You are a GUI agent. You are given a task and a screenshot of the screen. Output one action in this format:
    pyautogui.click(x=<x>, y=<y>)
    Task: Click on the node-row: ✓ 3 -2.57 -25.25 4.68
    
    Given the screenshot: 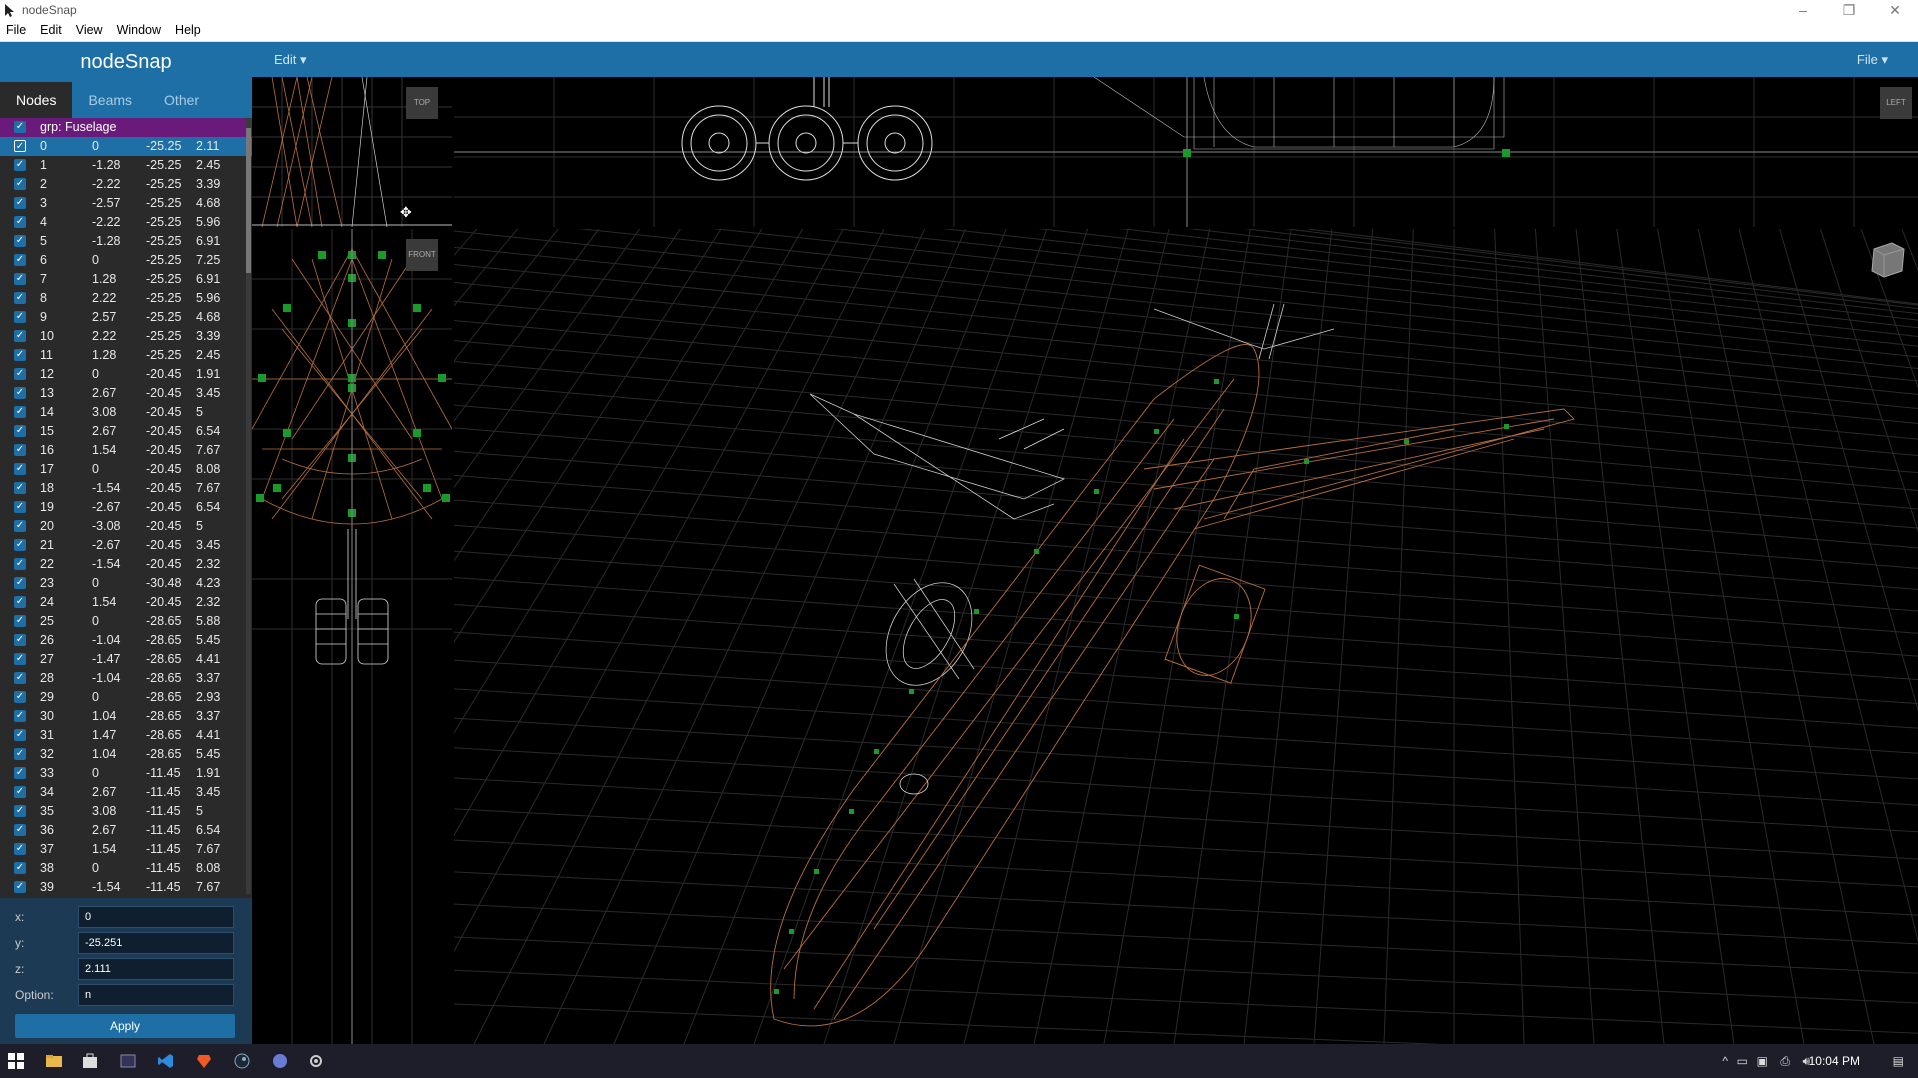 What is the action you would take?
    pyautogui.click(x=126, y=203)
    